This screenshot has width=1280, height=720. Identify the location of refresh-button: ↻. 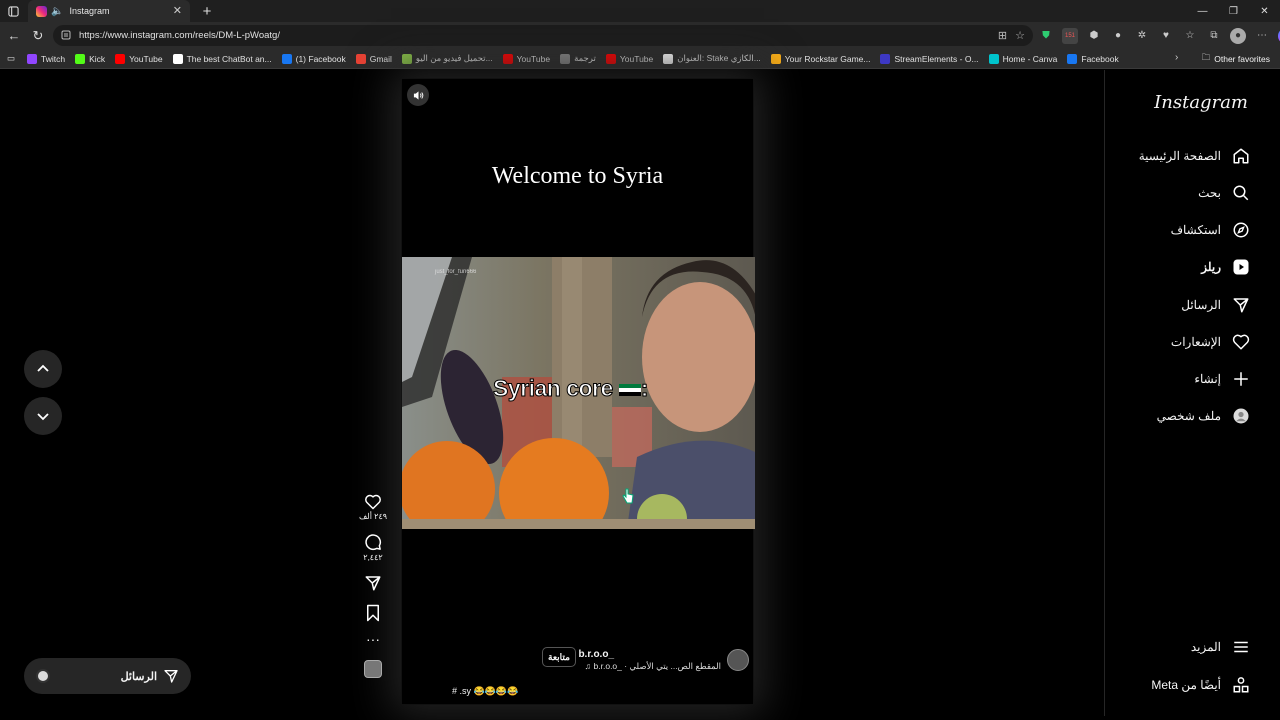
(38, 36).